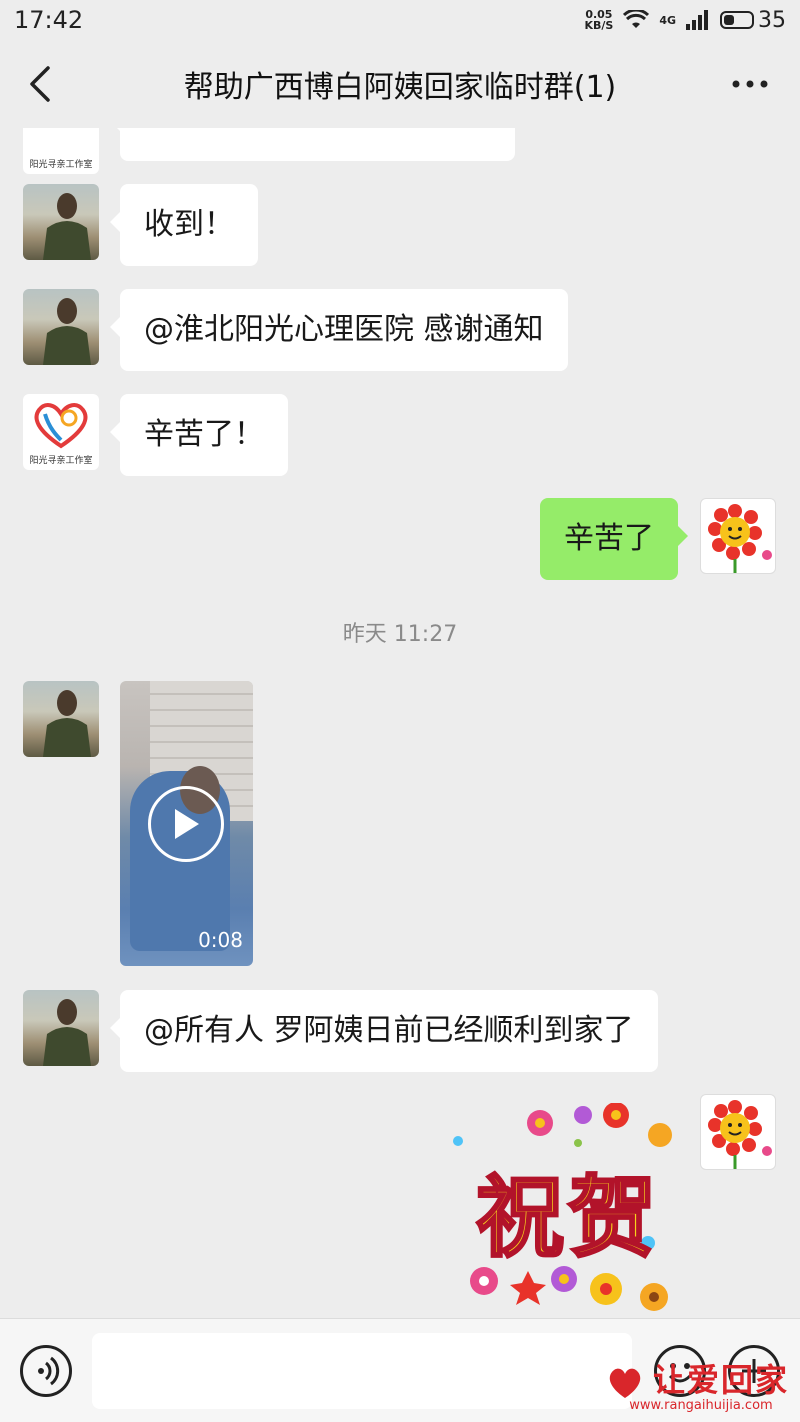 The image size is (800, 1422). I want to click on status-bar: 17:42 0.05 KB/S 4G 35, so click(400, 20).